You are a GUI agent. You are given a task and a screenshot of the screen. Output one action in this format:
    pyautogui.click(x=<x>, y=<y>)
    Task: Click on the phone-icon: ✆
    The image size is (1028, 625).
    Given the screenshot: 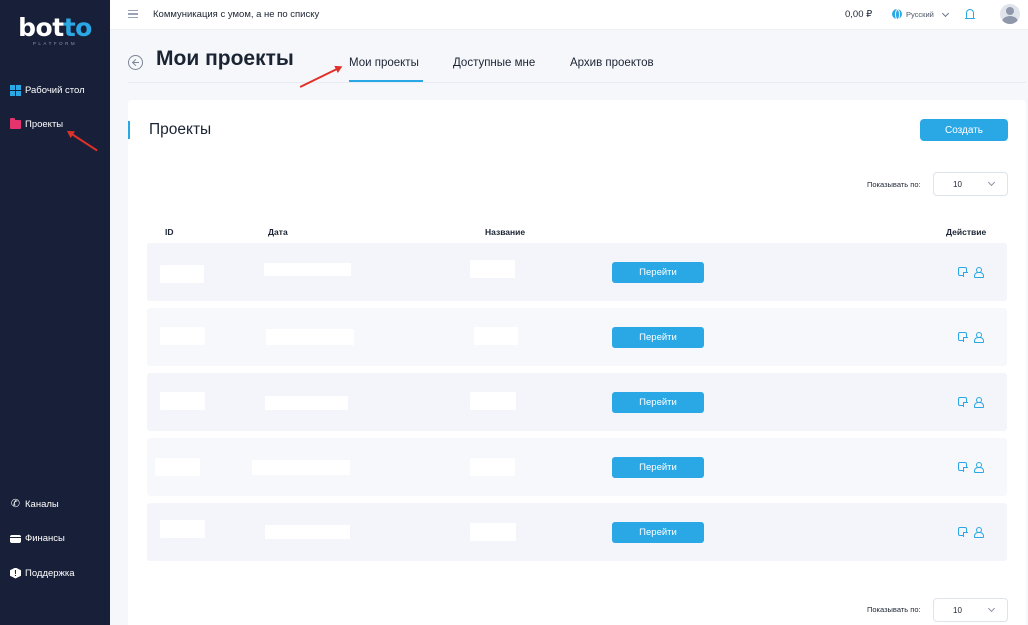 What is the action you would take?
    pyautogui.click(x=15, y=503)
    